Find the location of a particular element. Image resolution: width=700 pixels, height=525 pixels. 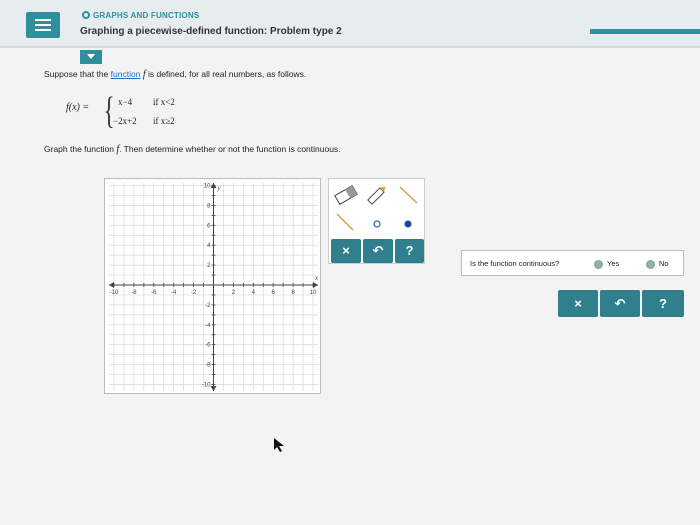

piece1-condition: if x<2 is located at coordinates (164, 102).